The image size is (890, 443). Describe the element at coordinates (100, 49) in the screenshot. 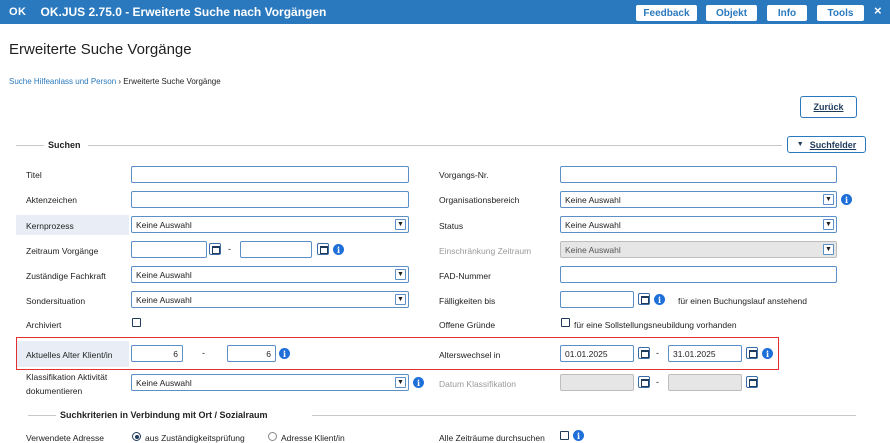

I see `page-title: Erweiterte Suche Vorgänge` at that location.